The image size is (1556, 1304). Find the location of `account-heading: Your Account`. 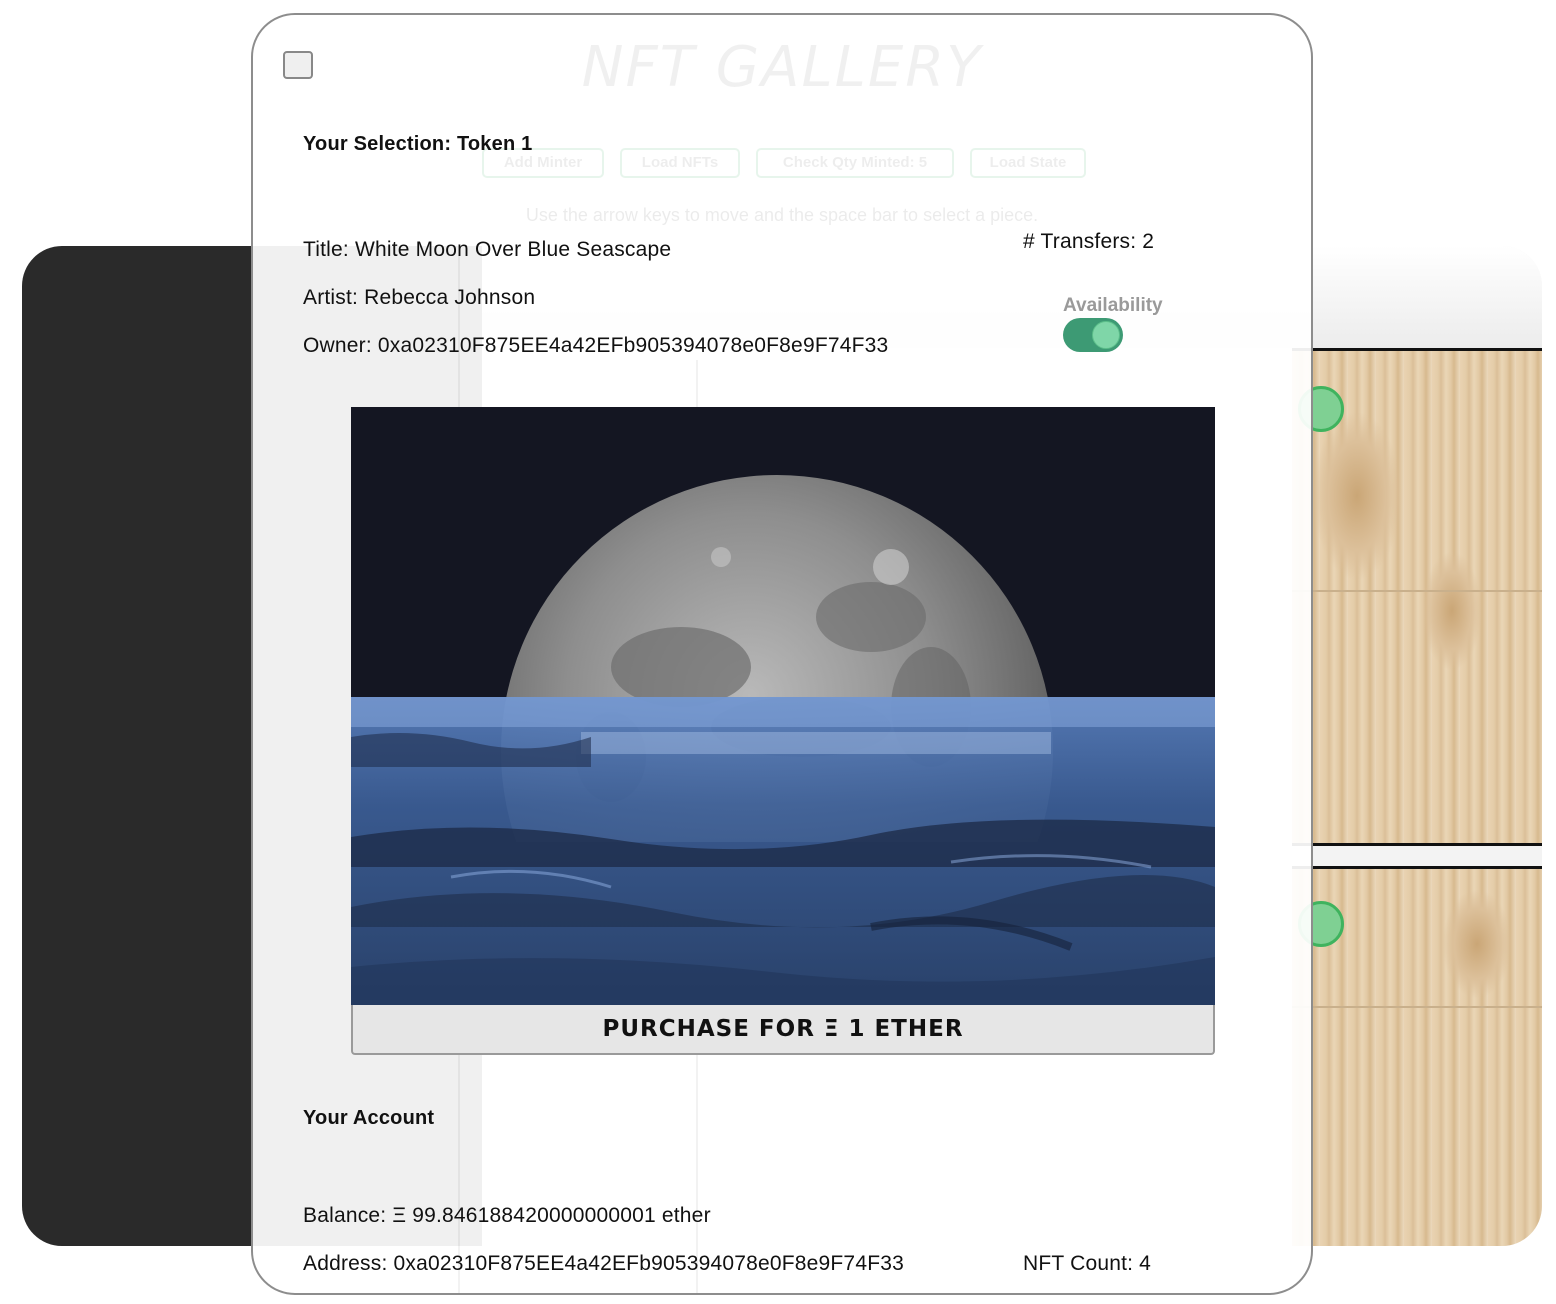

account-heading: Your Account is located at coordinates (369, 1118).